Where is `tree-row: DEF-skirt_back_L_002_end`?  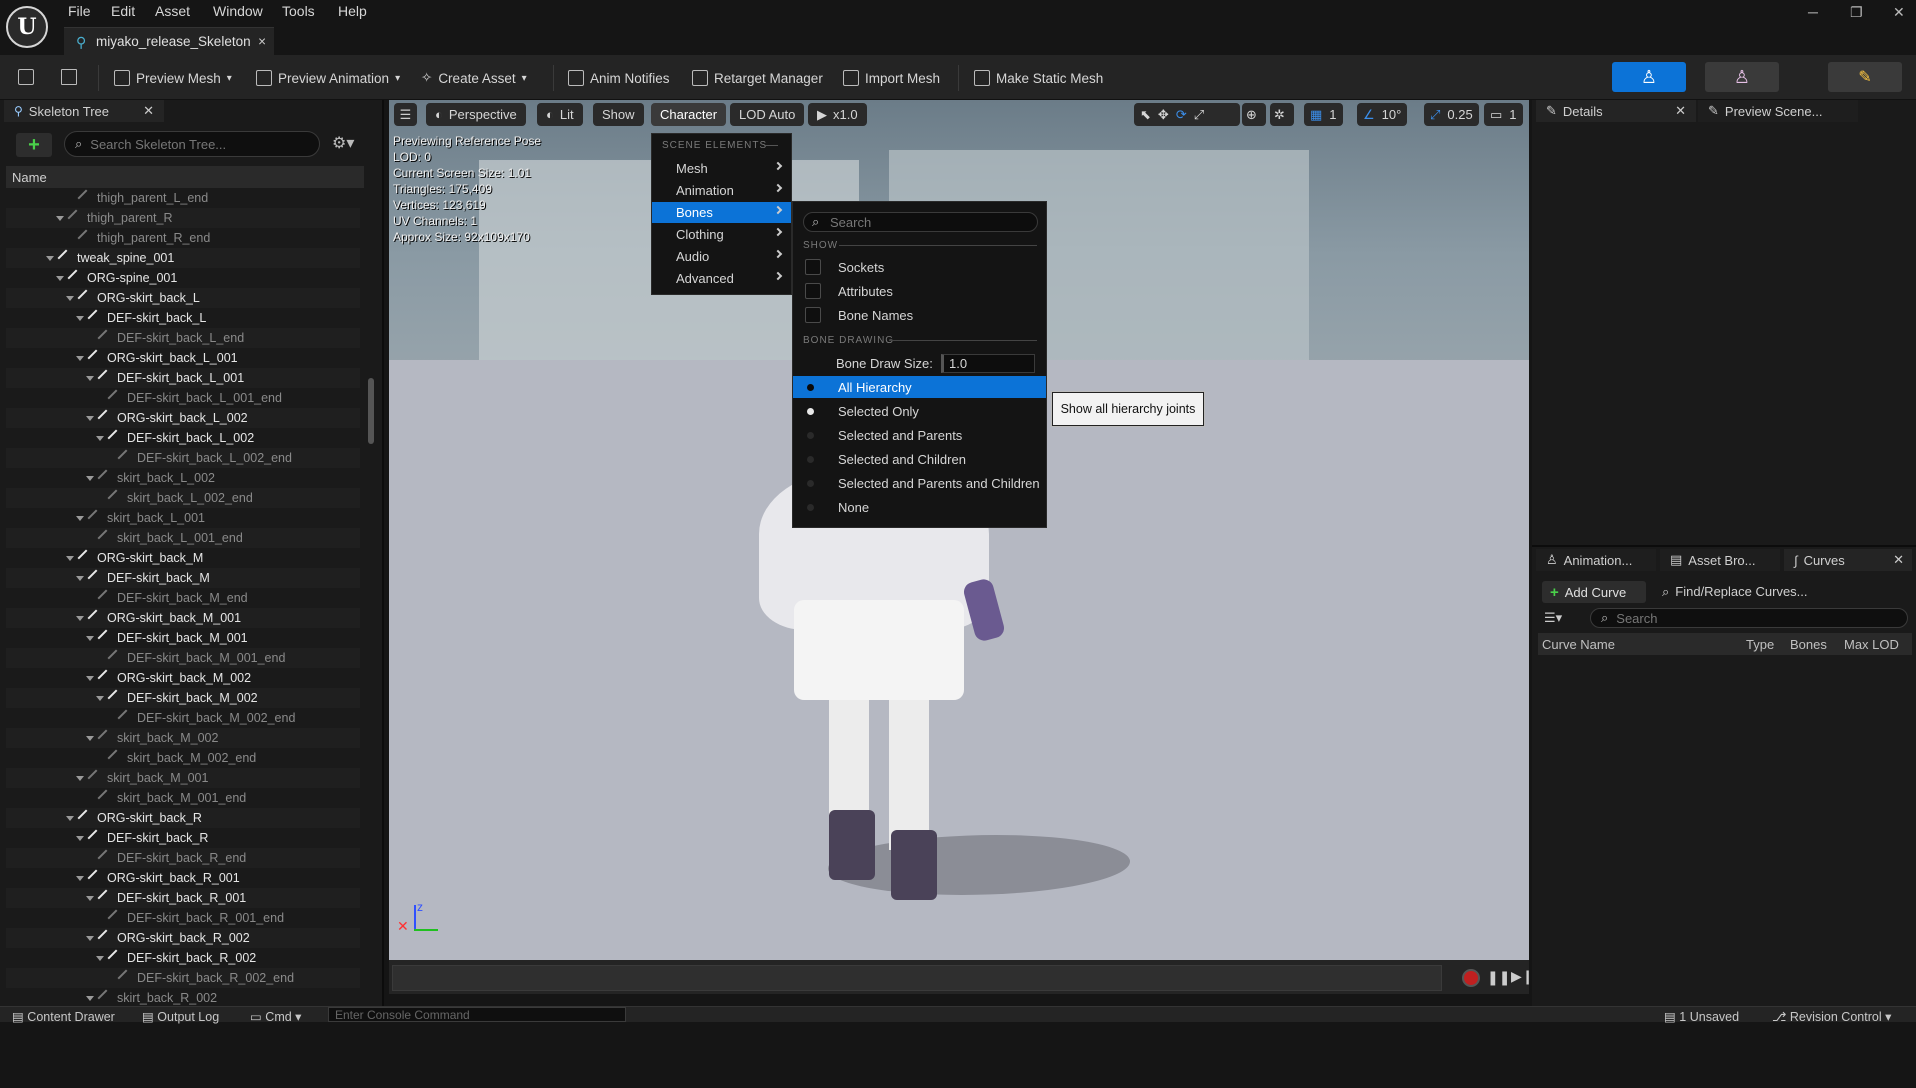 tree-row: DEF-skirt_back_L_002_end is located at coordinates (183, 458).